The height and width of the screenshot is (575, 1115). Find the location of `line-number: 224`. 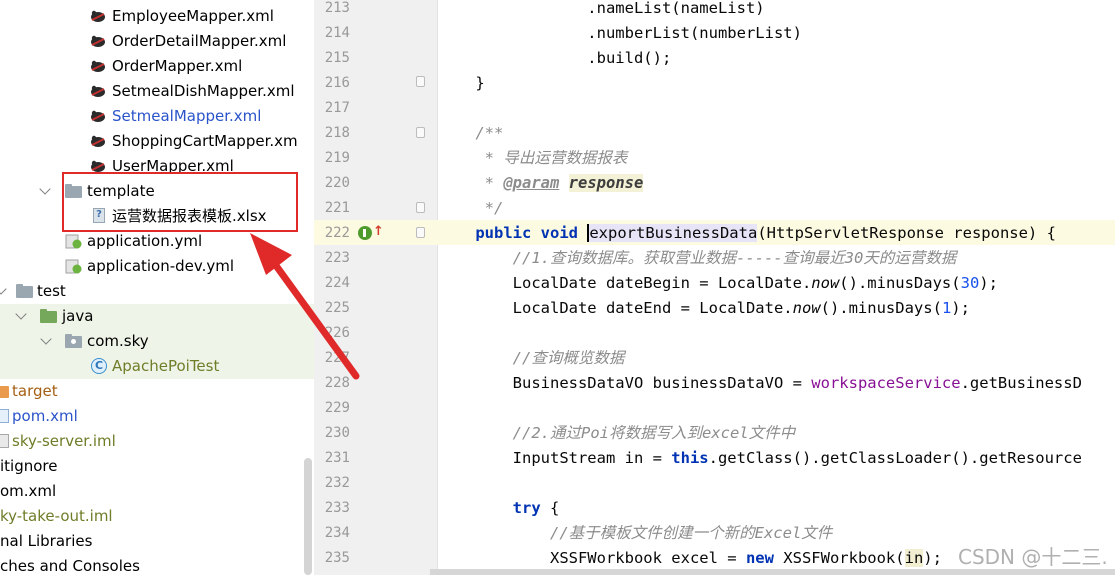

line-number: 224 is located at coordinates (337, 283).